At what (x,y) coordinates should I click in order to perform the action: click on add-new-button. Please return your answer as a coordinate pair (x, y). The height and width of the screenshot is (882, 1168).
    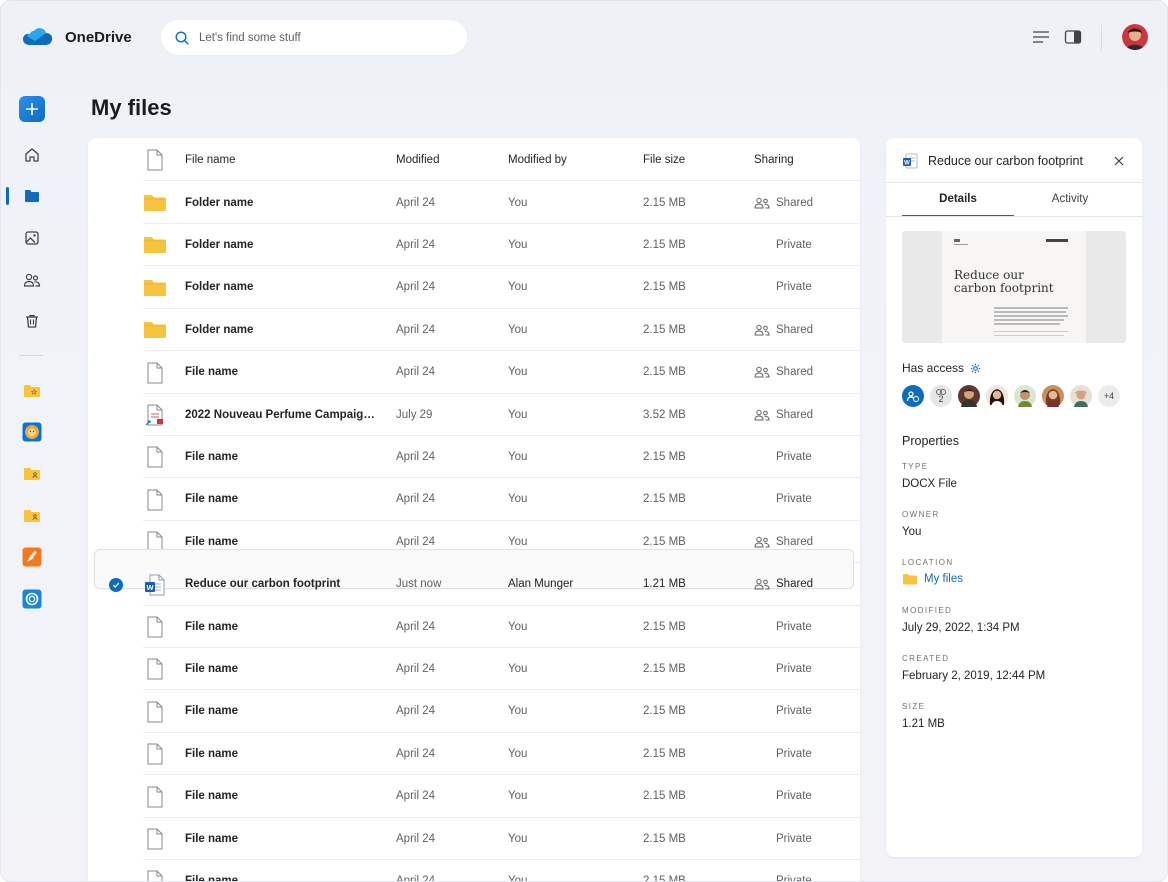
    Looking at the image, I should click on (32, 109).